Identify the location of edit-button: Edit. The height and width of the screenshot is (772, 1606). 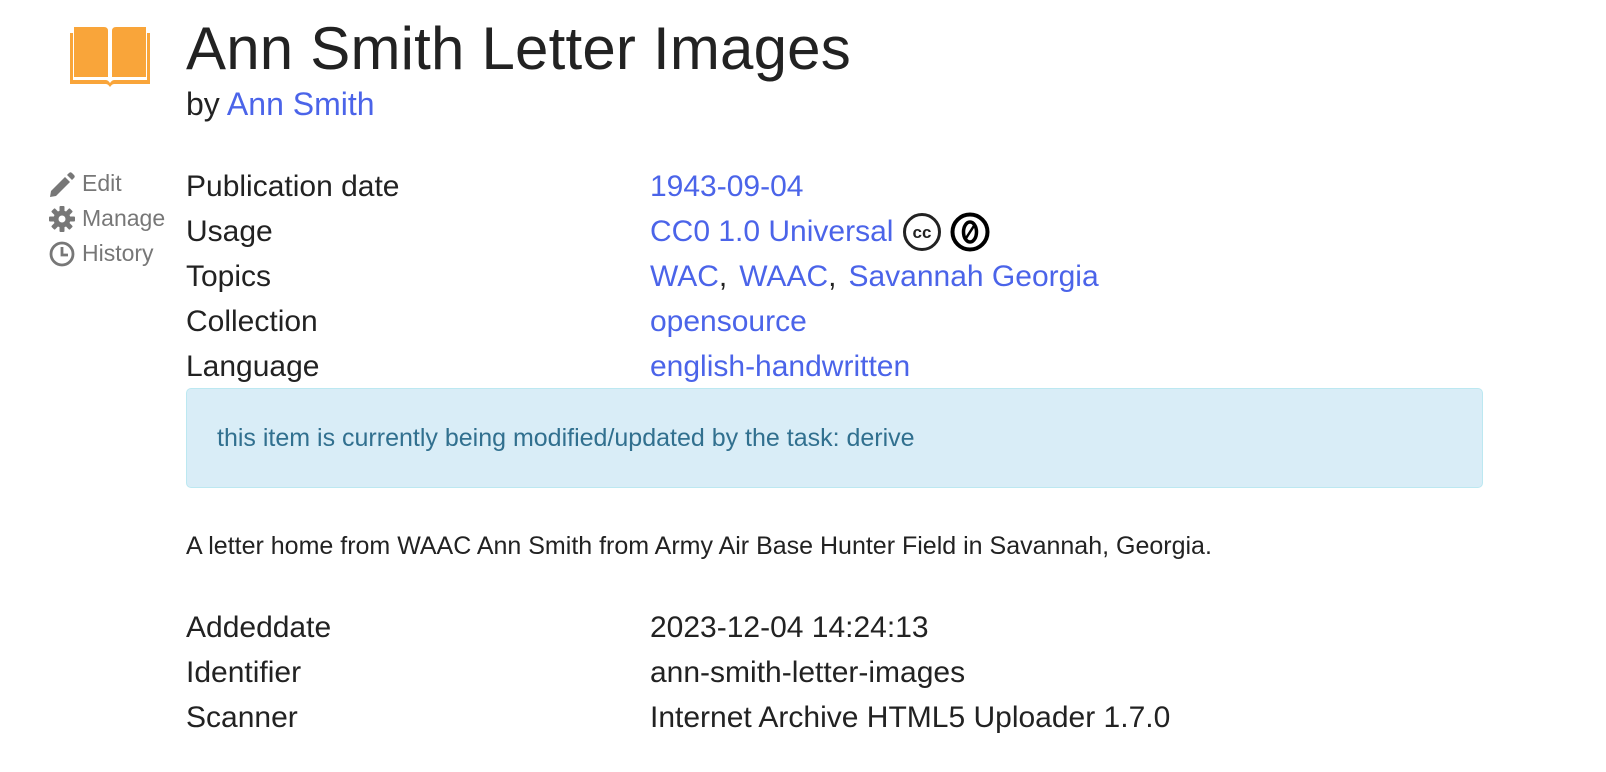
(106, 183).